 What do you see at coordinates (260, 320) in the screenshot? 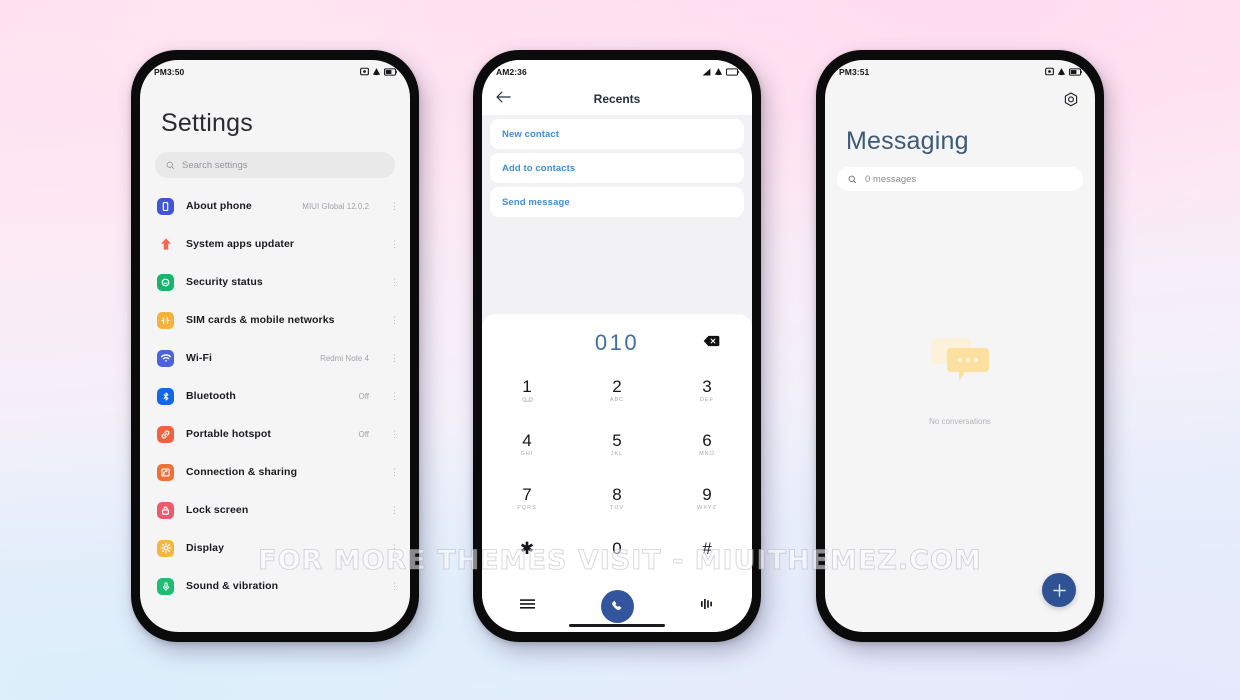
I see `settings-row-label: SIM cards & mobile networks` at bounding box center [260, 320].